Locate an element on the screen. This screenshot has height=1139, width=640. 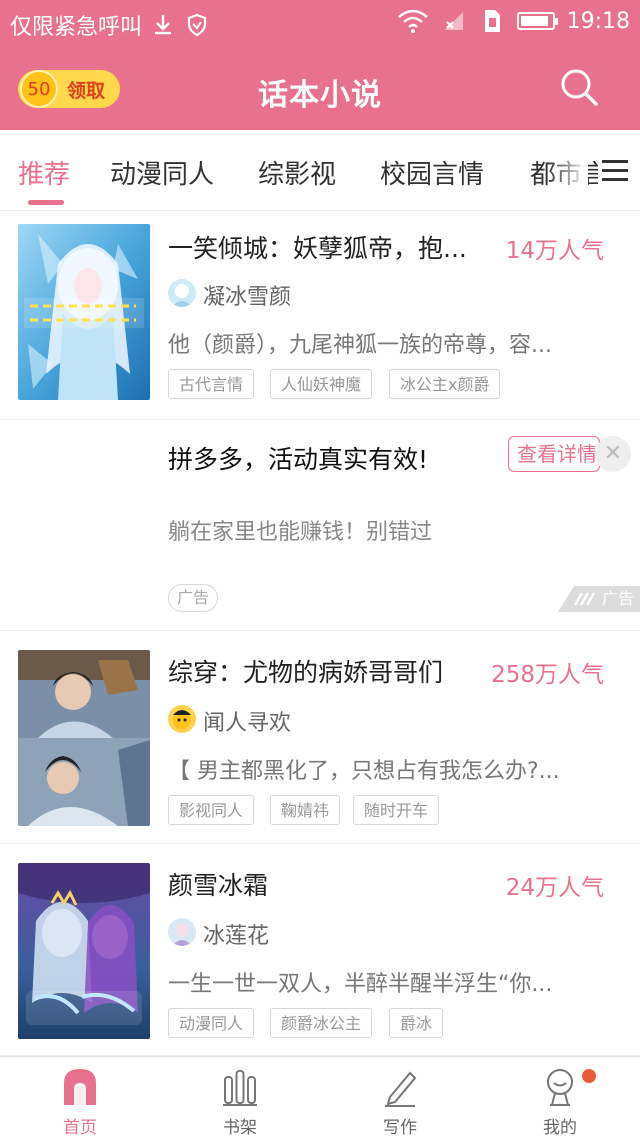
home-icon is located at coordinates (80, 1087).